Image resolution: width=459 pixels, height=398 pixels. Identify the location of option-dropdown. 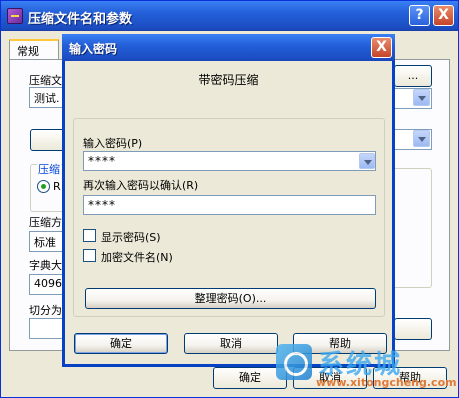
(413, 139).